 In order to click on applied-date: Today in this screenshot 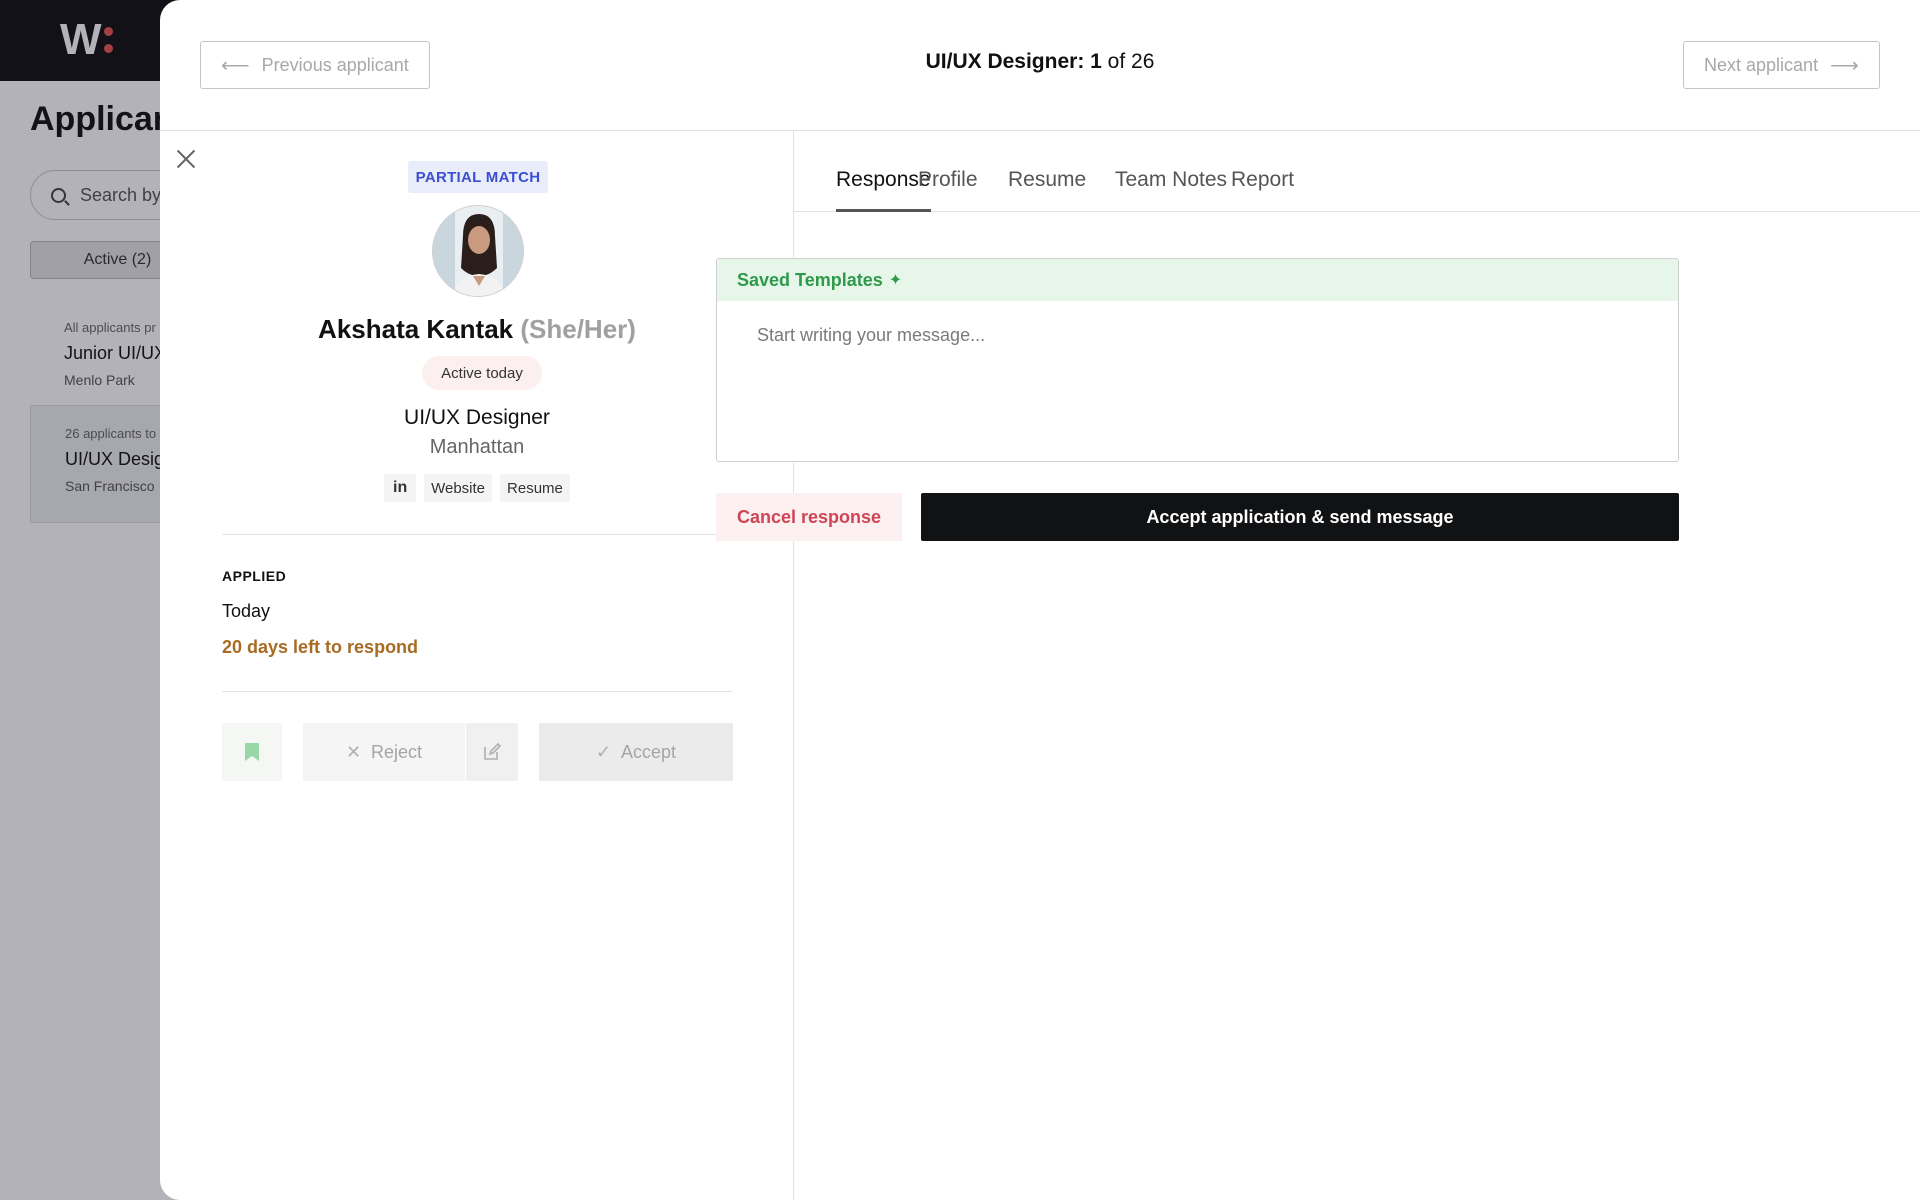, I will do `click(246, 611)`.